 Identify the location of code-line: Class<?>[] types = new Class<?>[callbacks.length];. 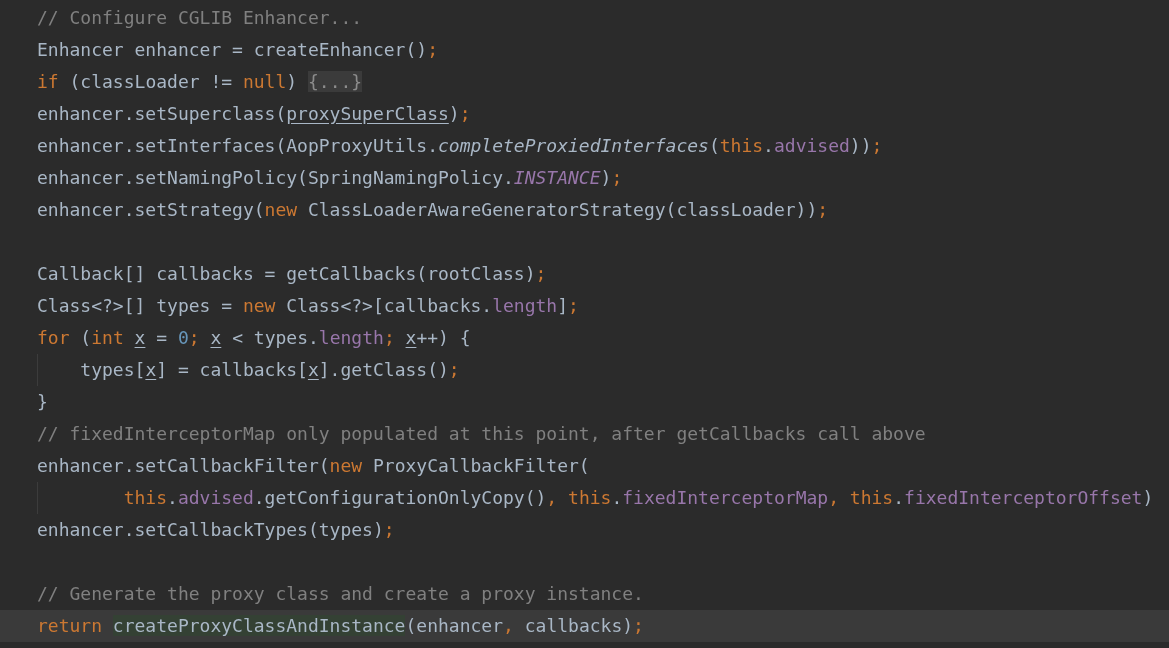
(308, 306).